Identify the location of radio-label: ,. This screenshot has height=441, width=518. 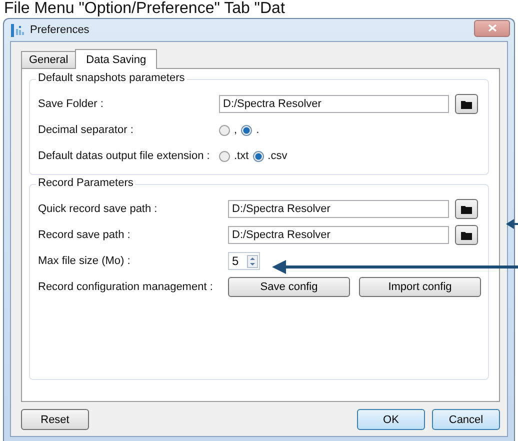
(236, 130).